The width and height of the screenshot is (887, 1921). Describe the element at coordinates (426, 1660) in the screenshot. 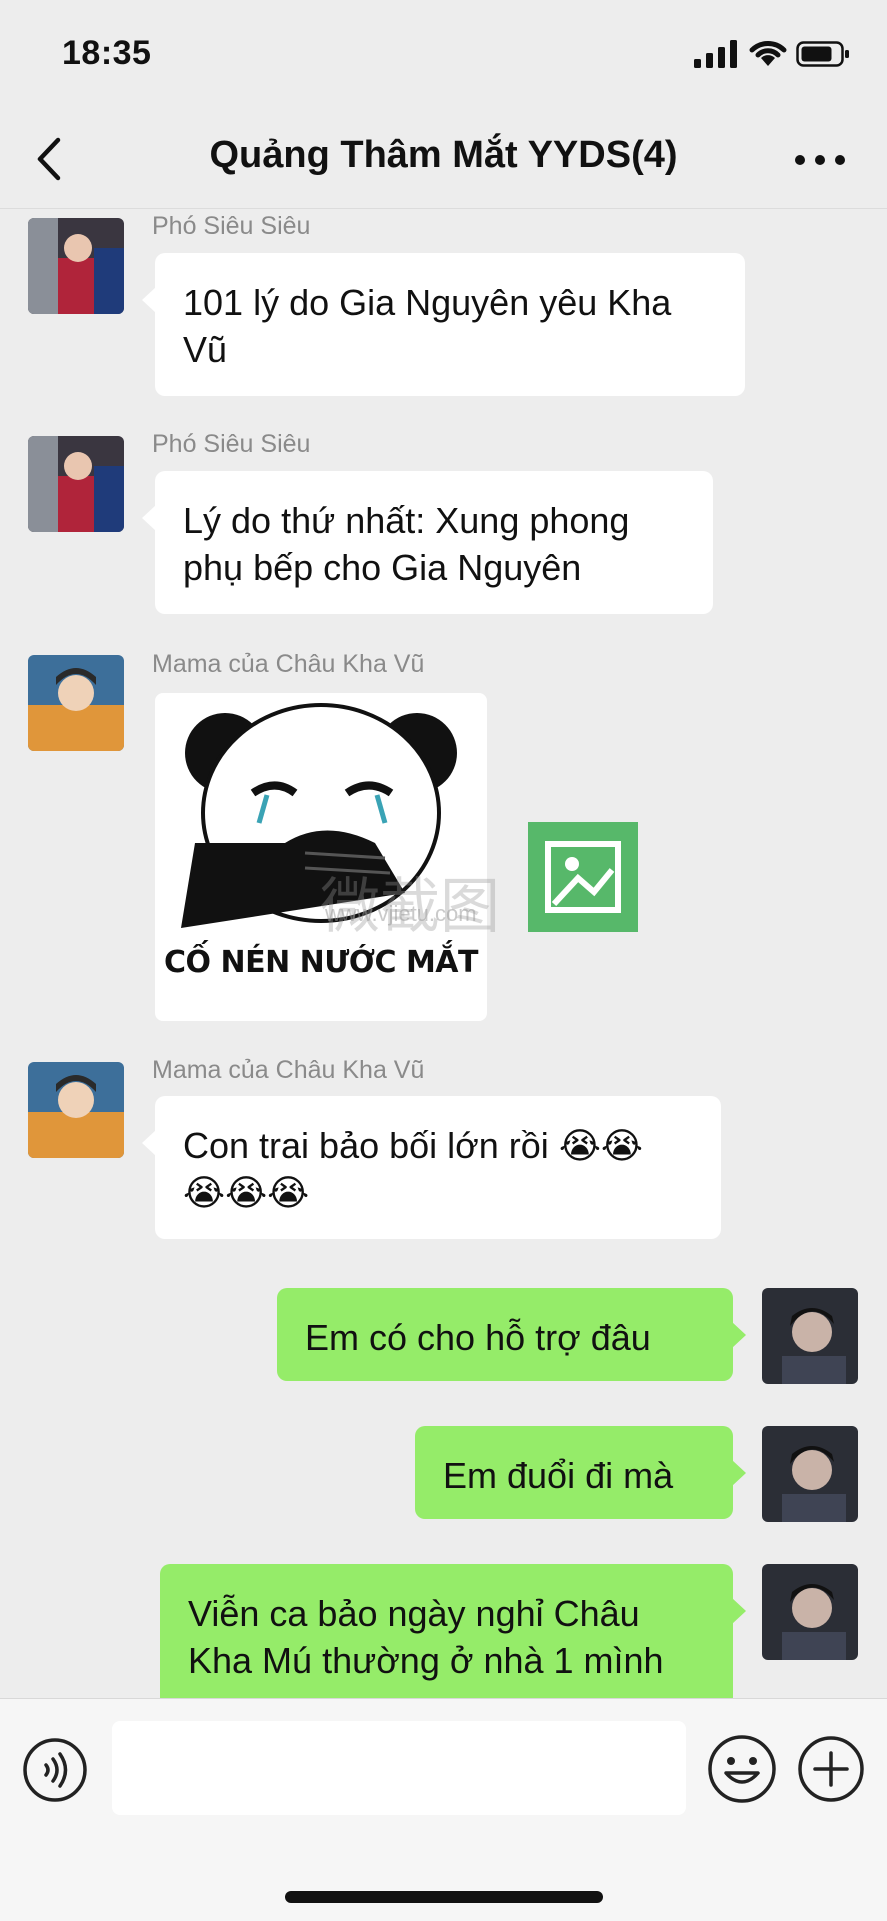

I see `message-text-line: Kha Mú thường ở nhà 1 mình` at that location.